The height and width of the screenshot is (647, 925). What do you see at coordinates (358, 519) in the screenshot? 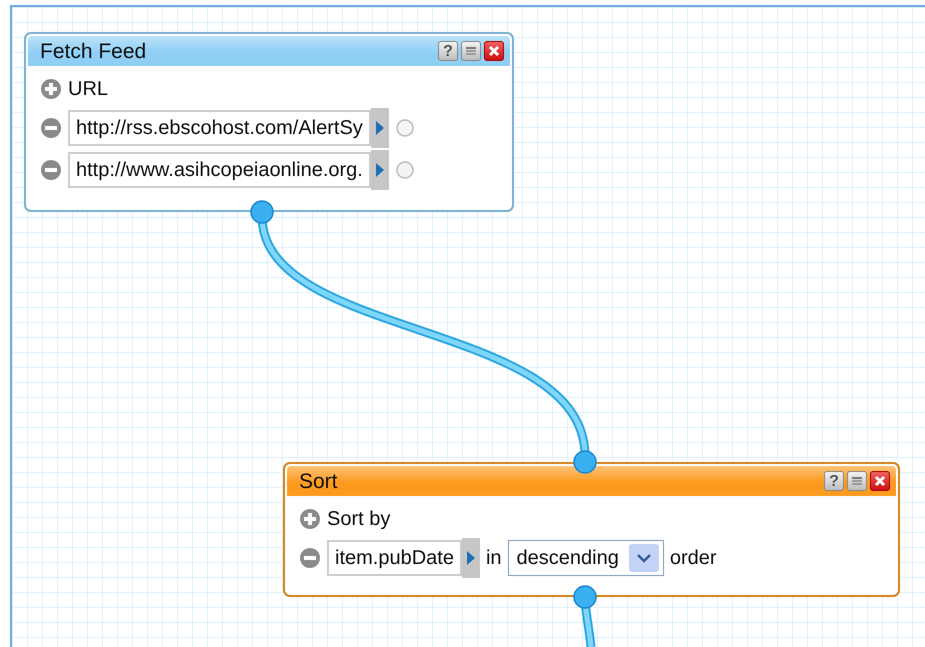
I see `field-label: Sort by` at bounding box center [358, 519].